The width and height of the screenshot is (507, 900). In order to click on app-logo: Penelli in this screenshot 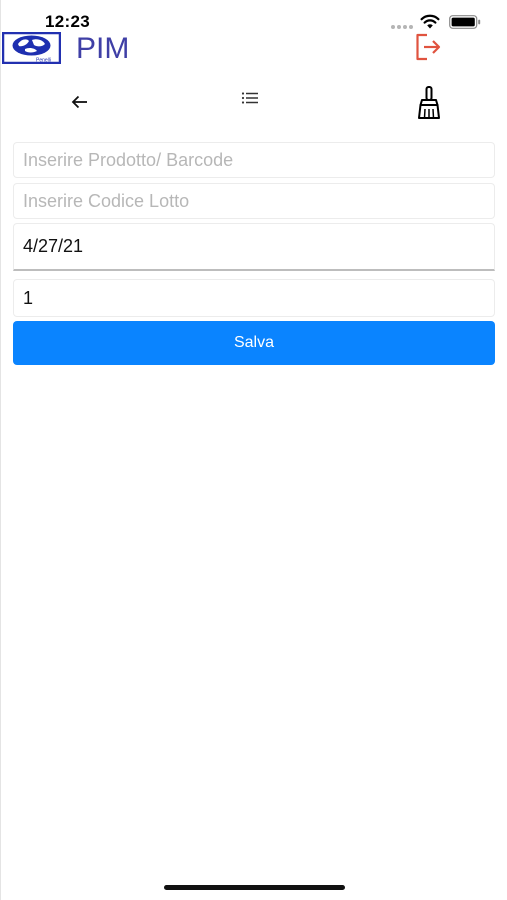, I will do `click(31, 48)`.